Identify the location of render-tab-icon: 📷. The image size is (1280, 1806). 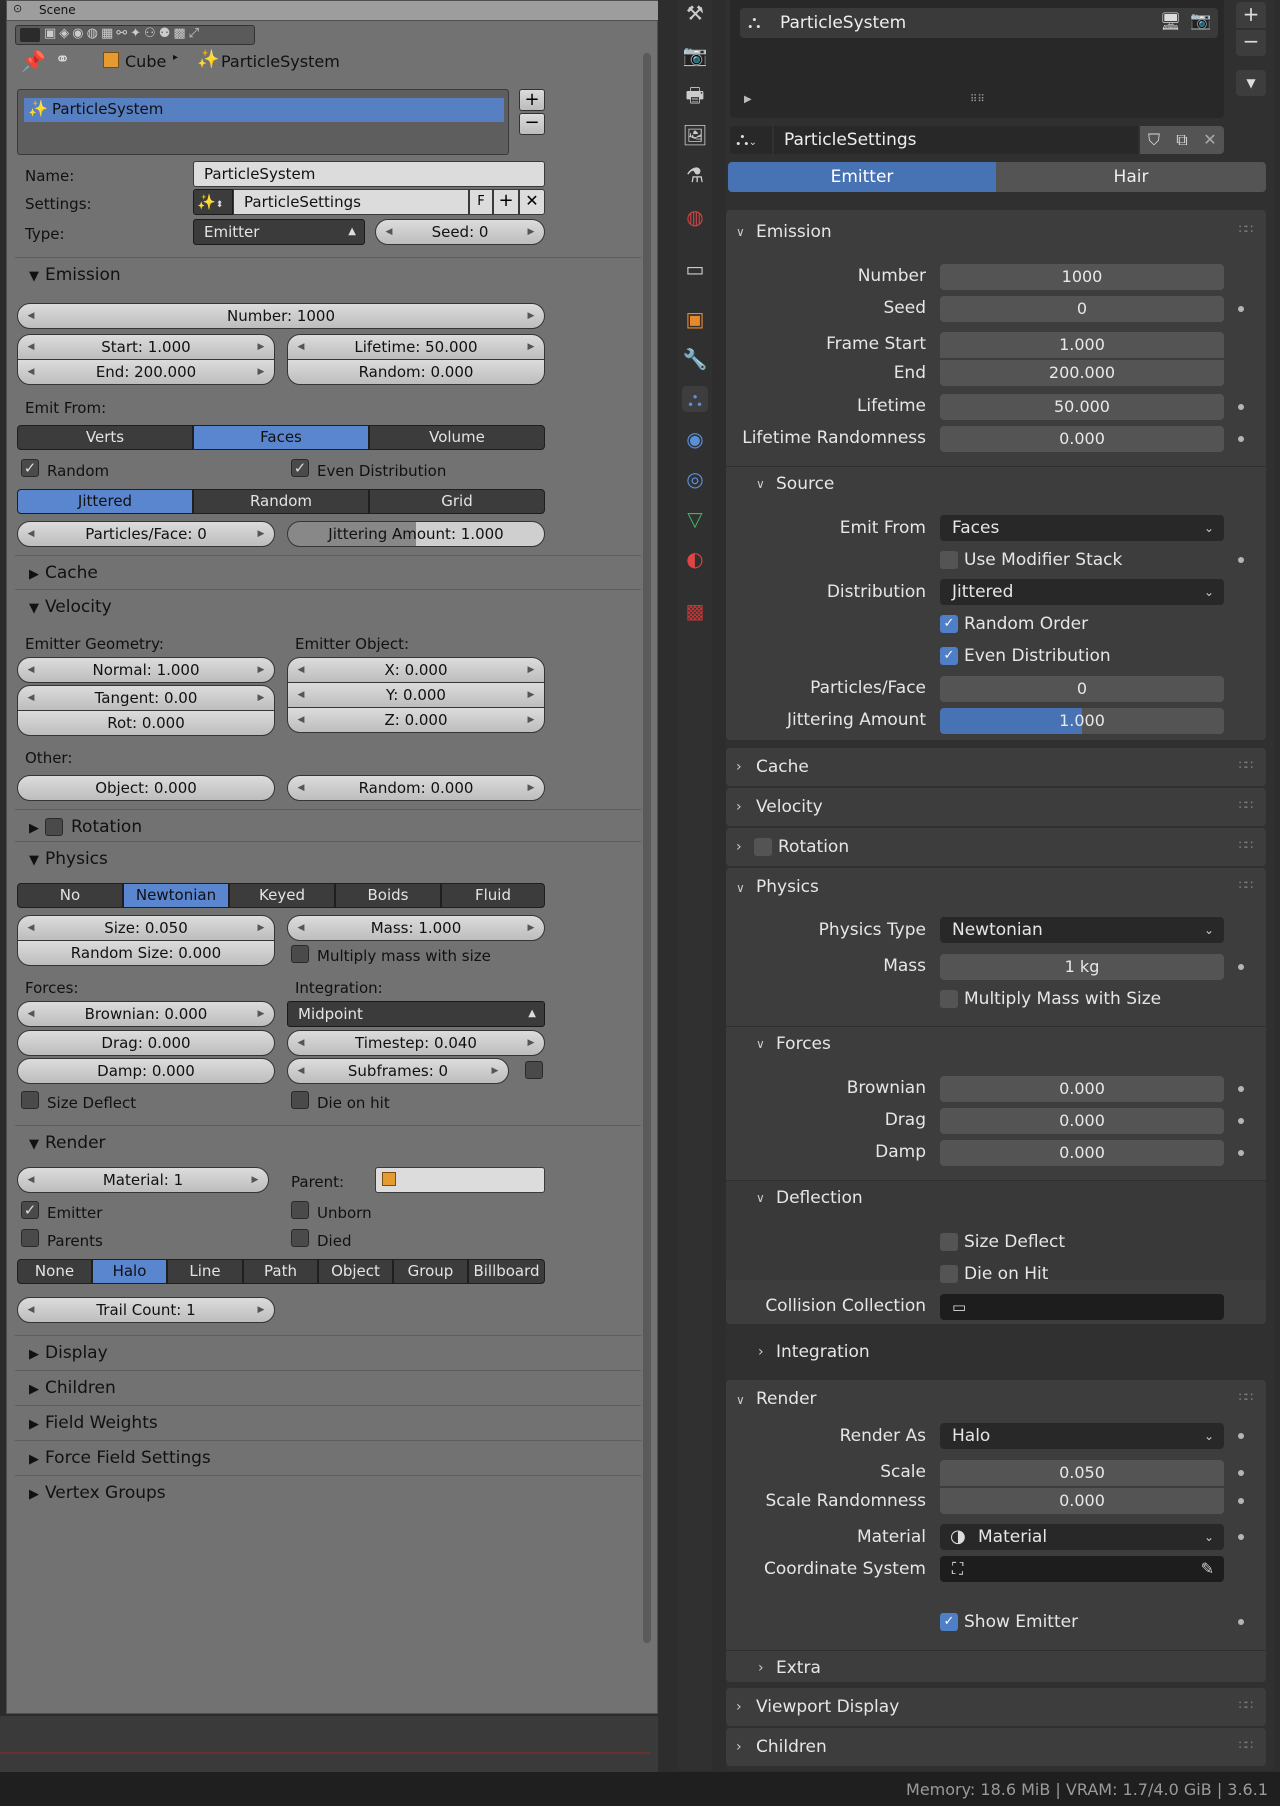
(695, 55).